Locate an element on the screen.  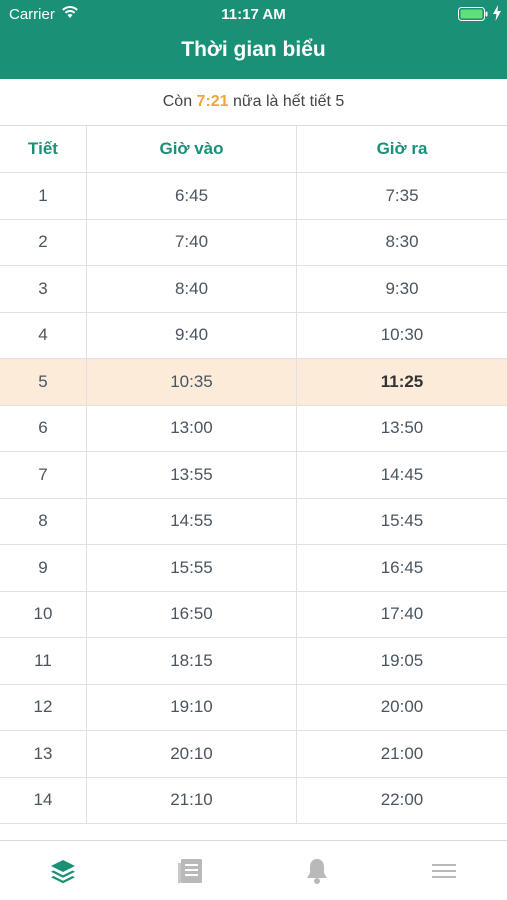
table-row: 8 14:55 15:45 is located at coordinates (253, 521).